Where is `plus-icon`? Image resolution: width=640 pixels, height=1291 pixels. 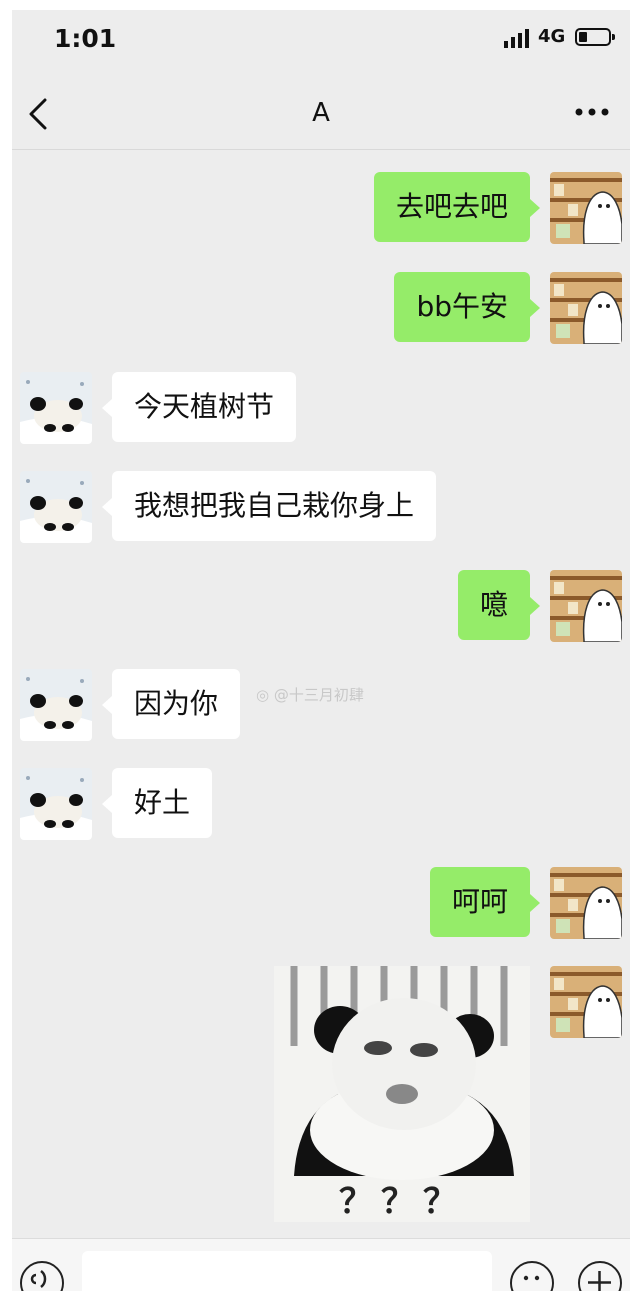
plus-icon is located at coordinates (600, 1276).